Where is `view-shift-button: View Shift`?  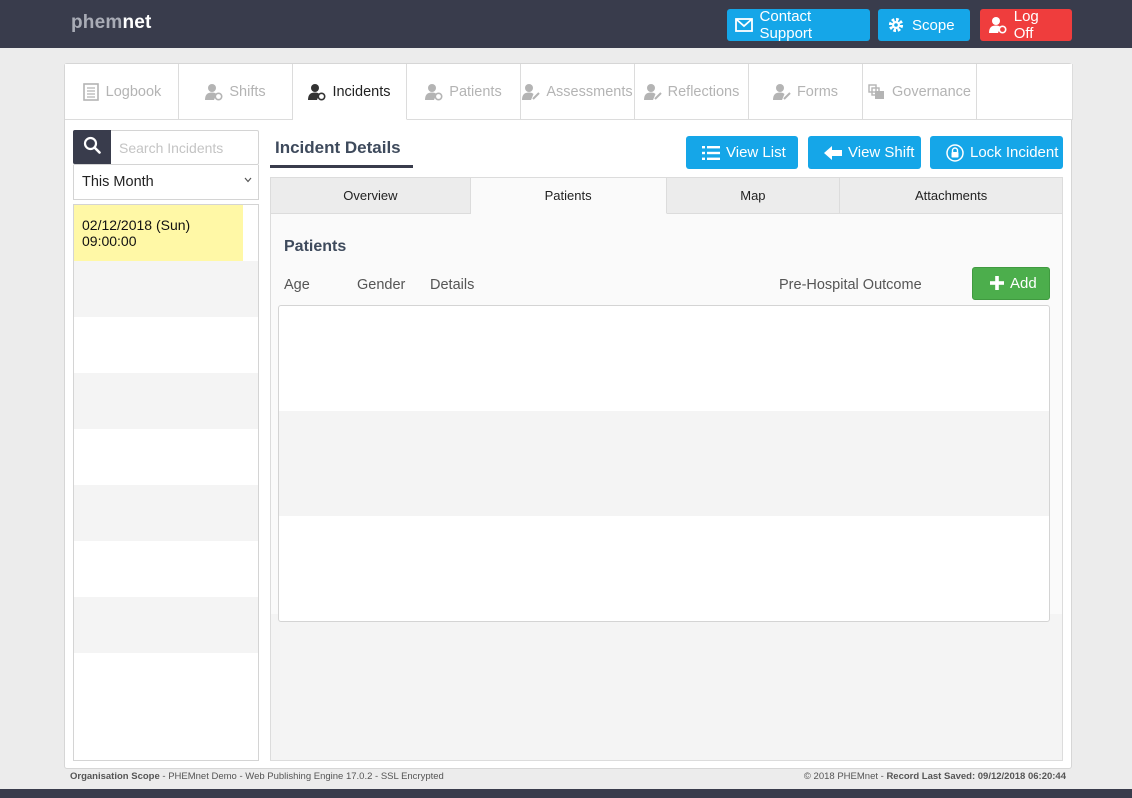
view-shift-button: View Shift is located at coordinates (864, 152).